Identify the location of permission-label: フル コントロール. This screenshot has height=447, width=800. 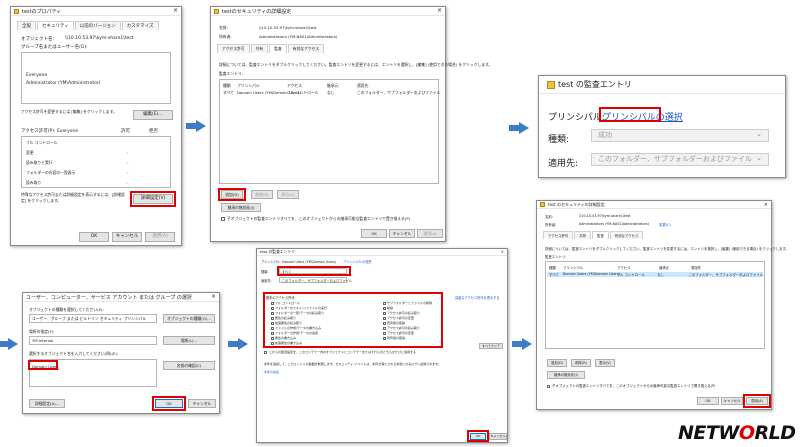
(287, 303).